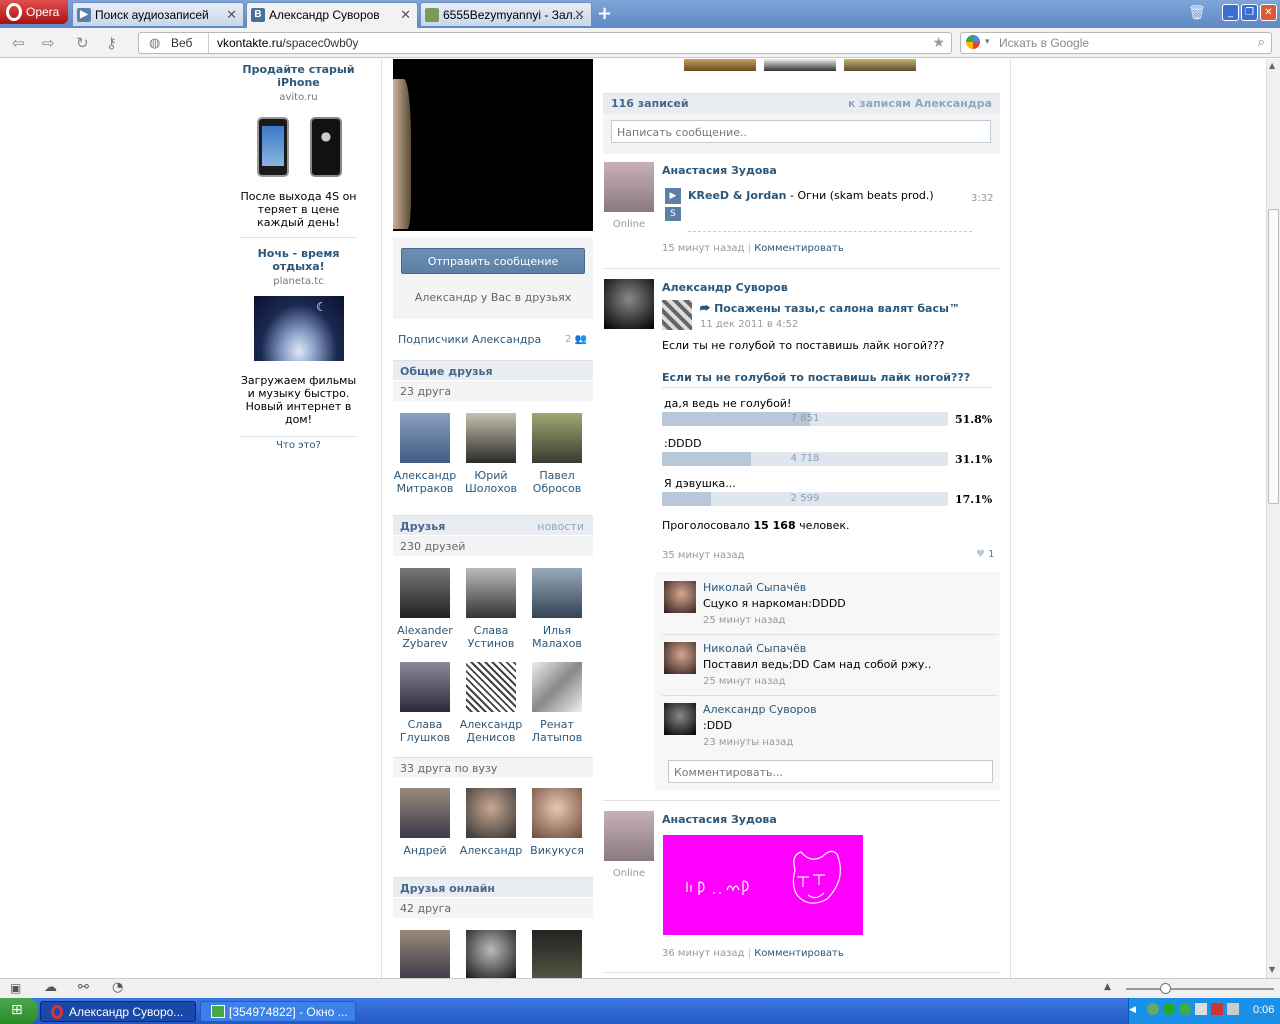  I want to click on page-scrollbar: ▲ ▼, so click(1273, 518).